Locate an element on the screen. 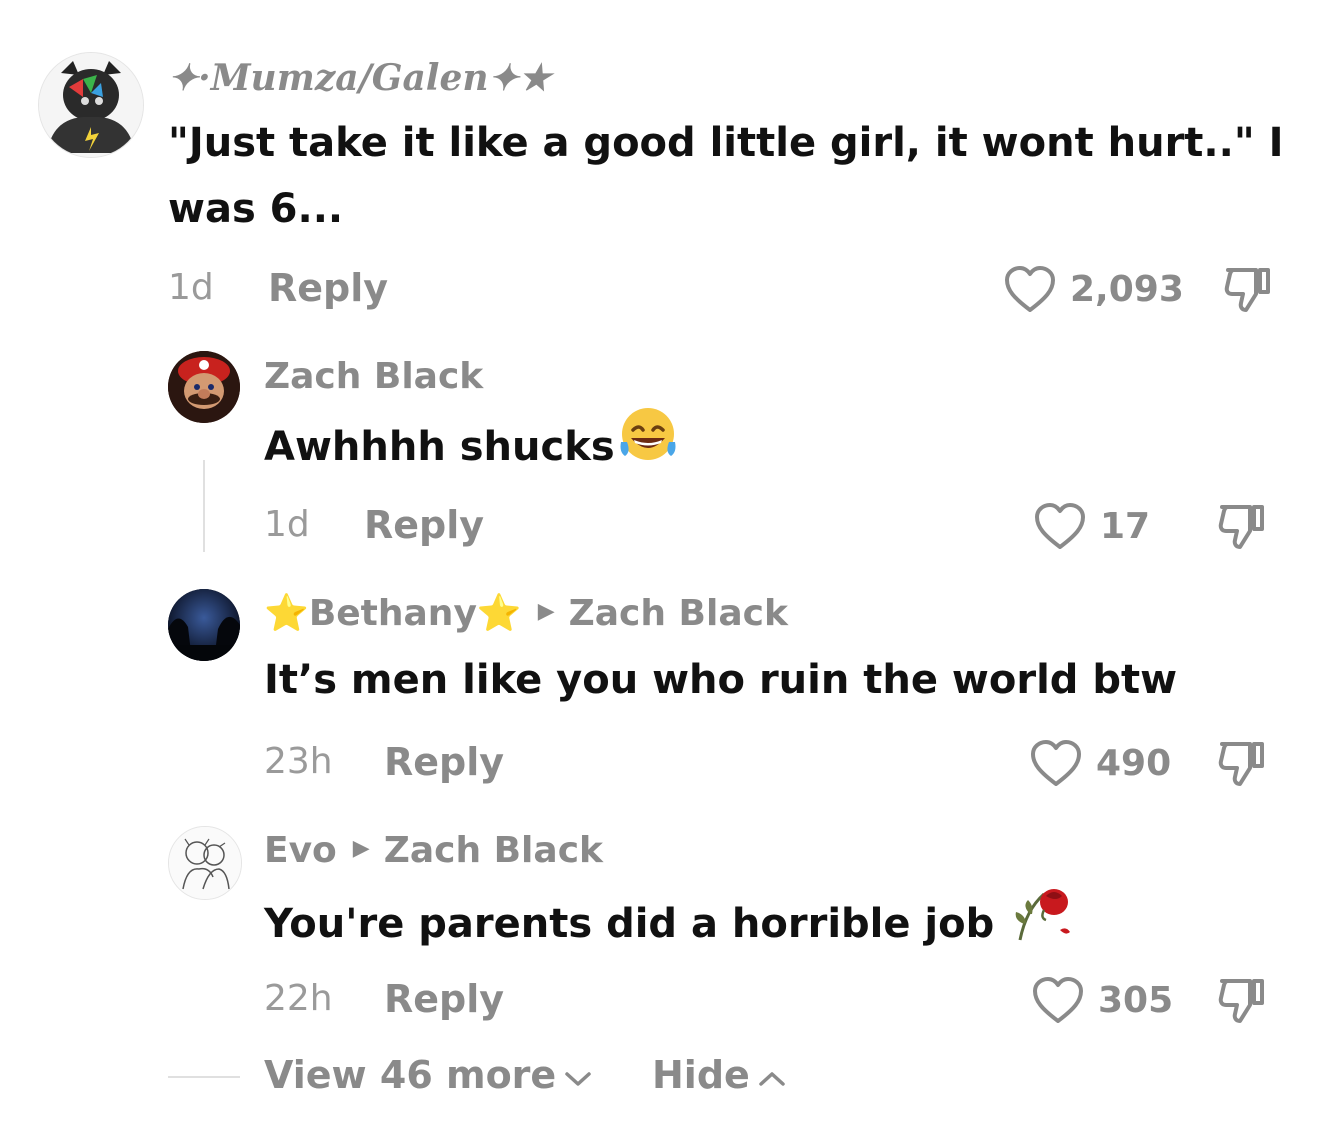 This screenshot has width=1320, height=1122. wolf-hoodie-avatar is located at coordinates (91, 105).